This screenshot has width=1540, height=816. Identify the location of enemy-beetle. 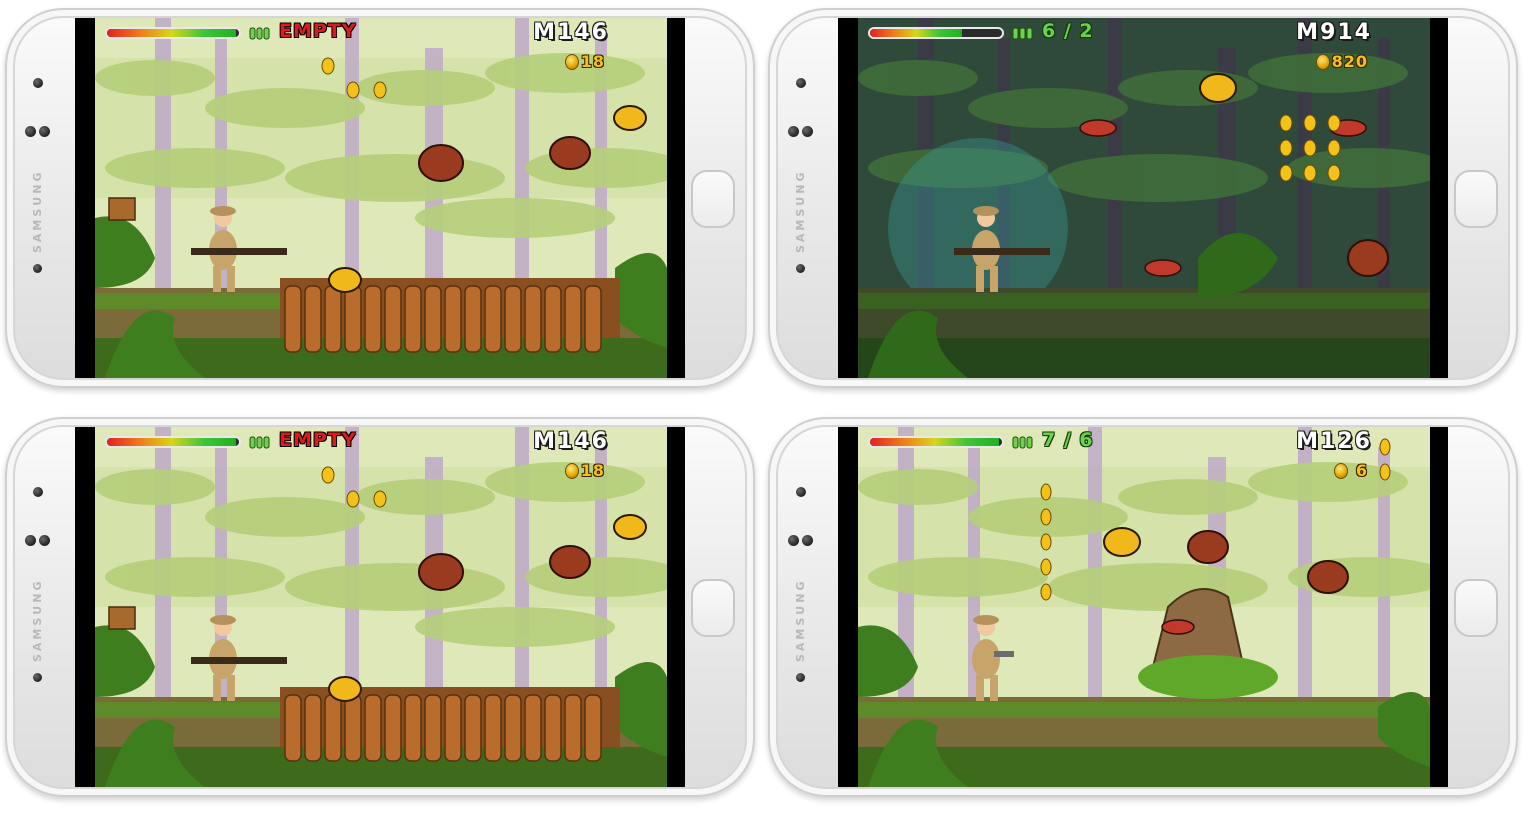
(1368, 258).